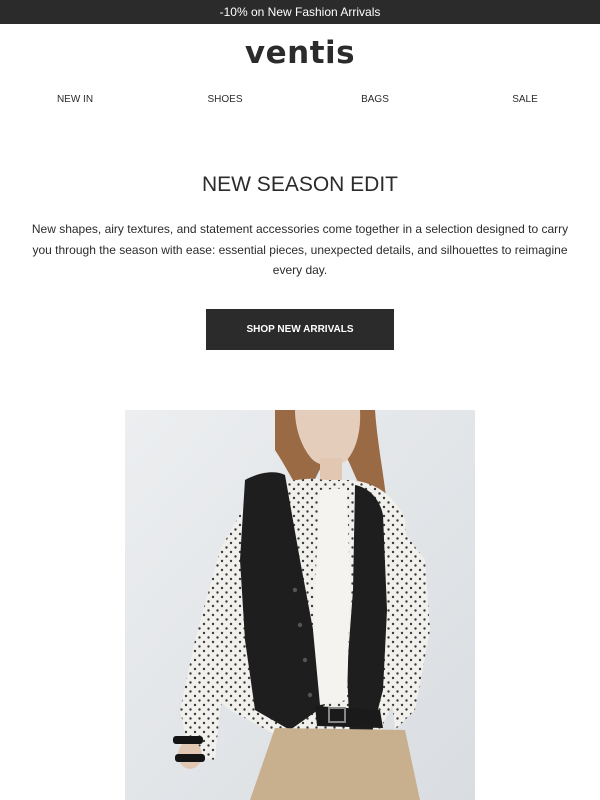 Image resolution: width=600 pixels, height=800 pixels. I want to click on promo-banner: -10% on New Fashion Arrivals, so click(300, 12).